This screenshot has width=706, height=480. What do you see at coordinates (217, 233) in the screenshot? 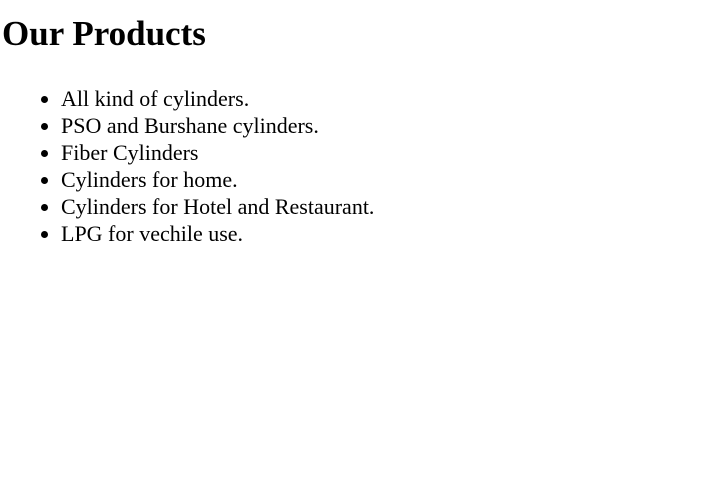
I see `list-item: LPG for vechile use.` at bounding box center [217, 233].